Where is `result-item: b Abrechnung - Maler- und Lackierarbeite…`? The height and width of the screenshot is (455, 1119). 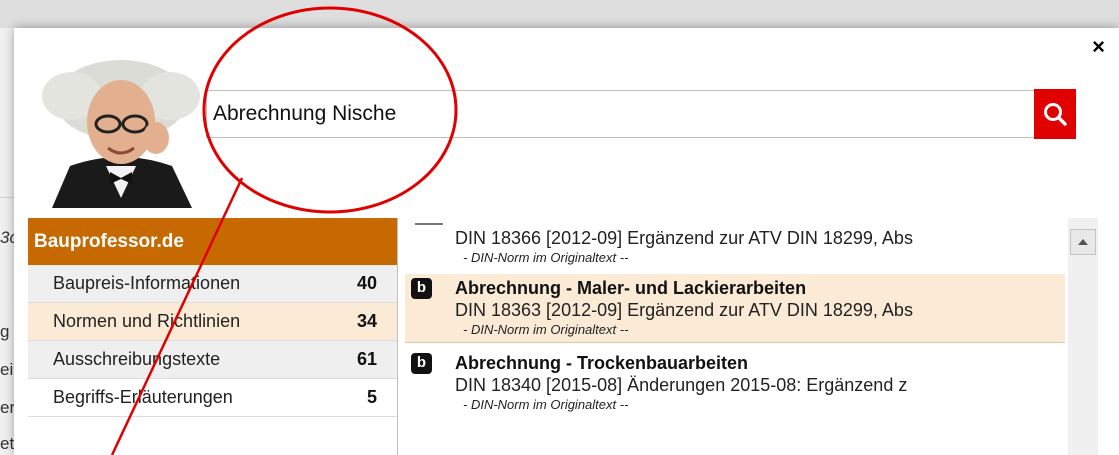
result-item: b Abrechnung - Maler- und Lackierarbeite… is located at coordinates (735, 308).